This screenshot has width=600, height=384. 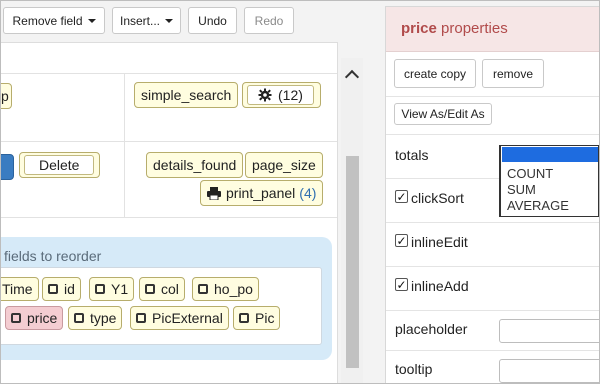 I want to click on field-chip-label: Y1, so click(x=120, y=289).